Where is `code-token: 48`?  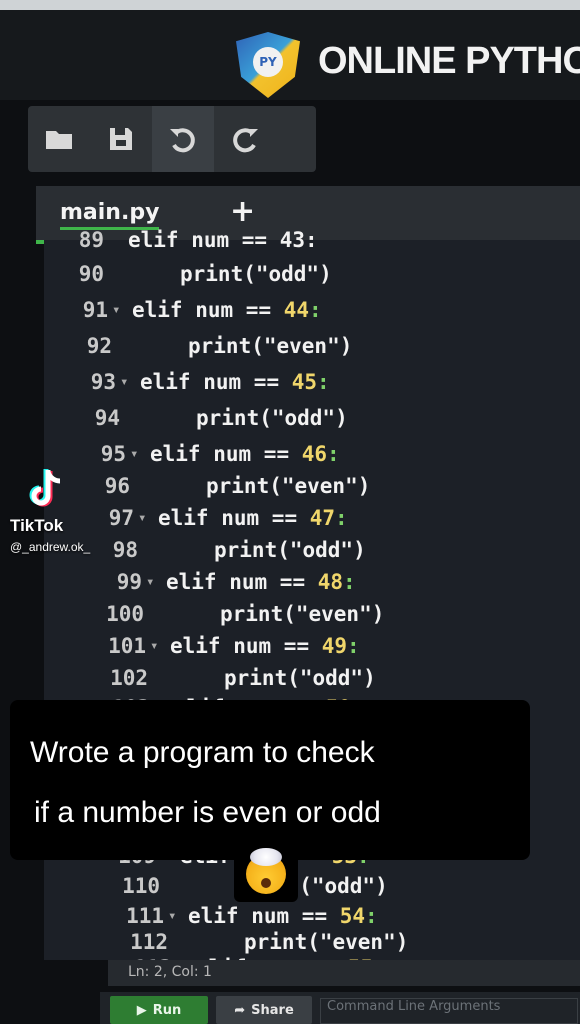 code-token: 48 is located at coordinates (330, 582).